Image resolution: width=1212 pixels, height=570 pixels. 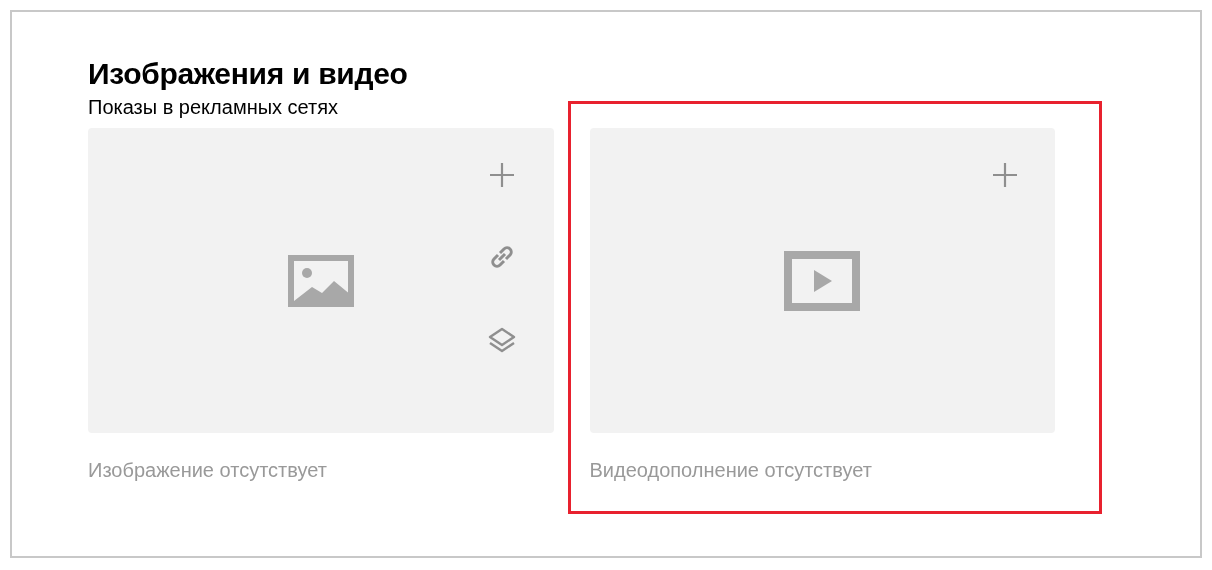 I want to click on section-subtitle: Показы в рекламных сетях, so click(x=213, y=107).